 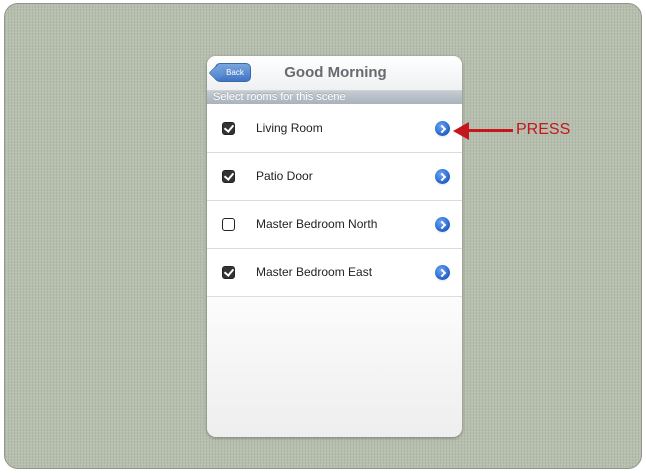 I want to click on press-annotation: PRESS, so click(x=523, y=131).